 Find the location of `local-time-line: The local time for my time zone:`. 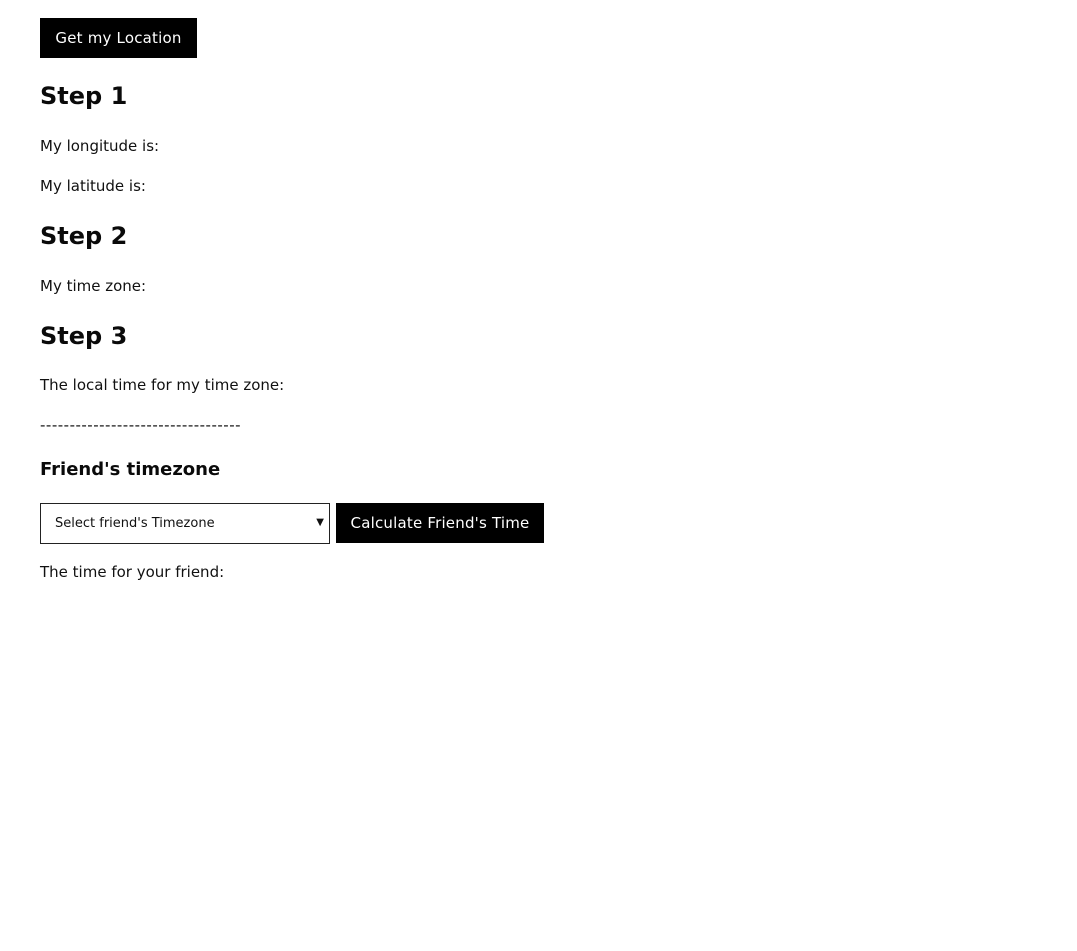

local-time-line: The local time for my time zone: is located at coordinates (164, 385).